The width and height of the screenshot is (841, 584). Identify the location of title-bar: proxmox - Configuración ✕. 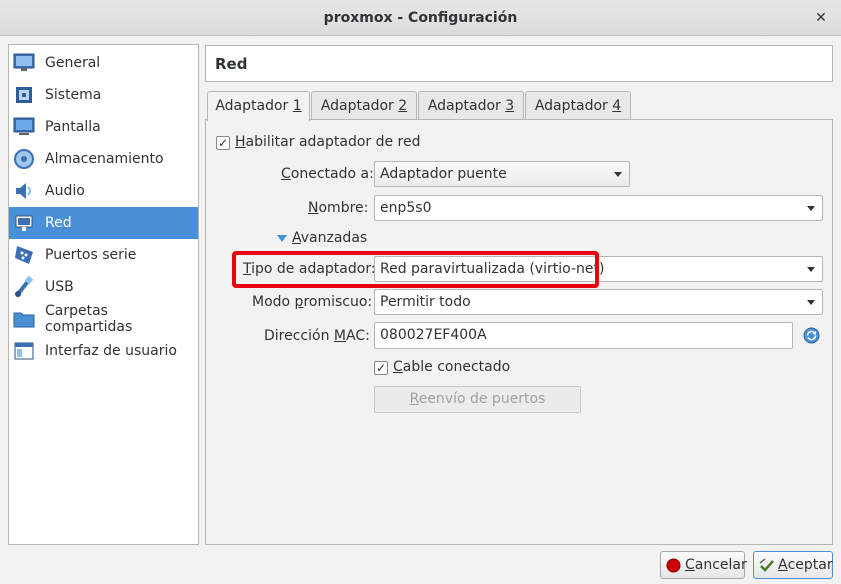
(420, 18).